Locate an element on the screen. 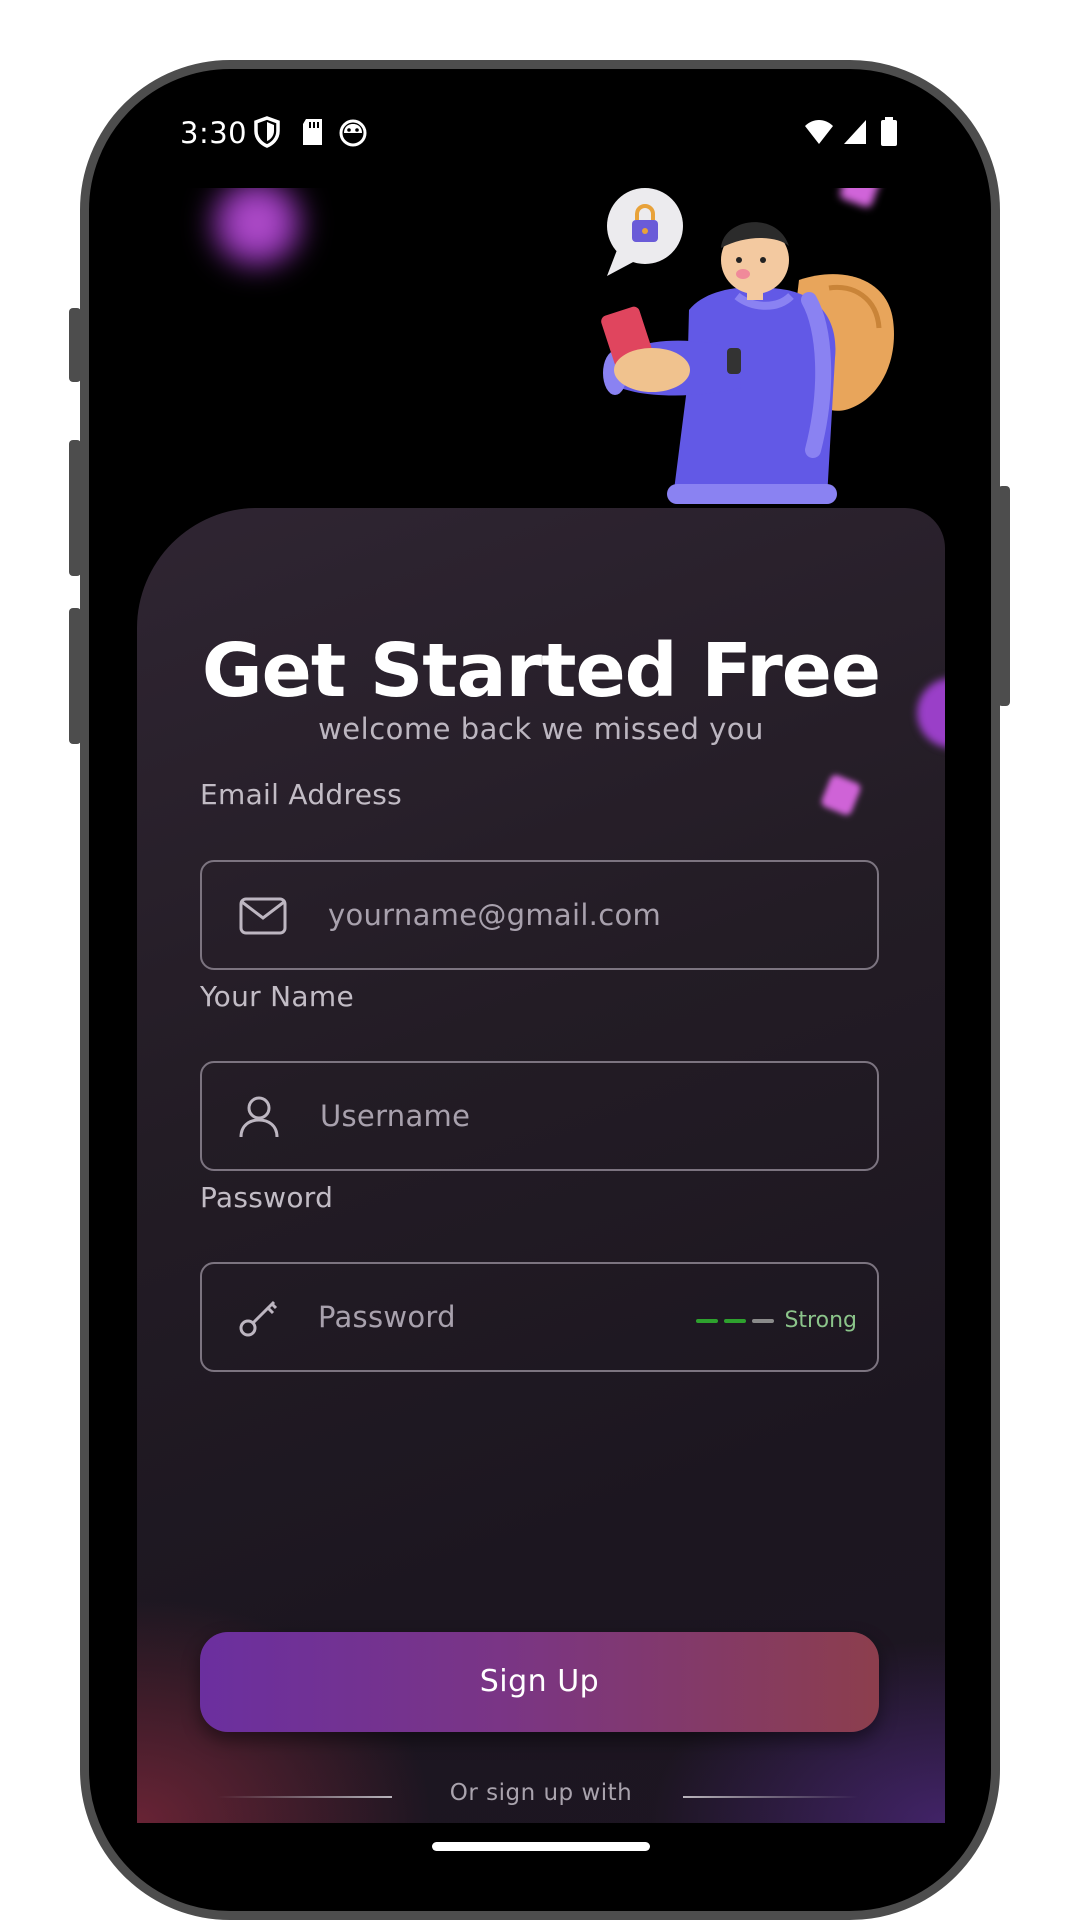  page-title: Get Started Free is located at coordinates (541, 671).